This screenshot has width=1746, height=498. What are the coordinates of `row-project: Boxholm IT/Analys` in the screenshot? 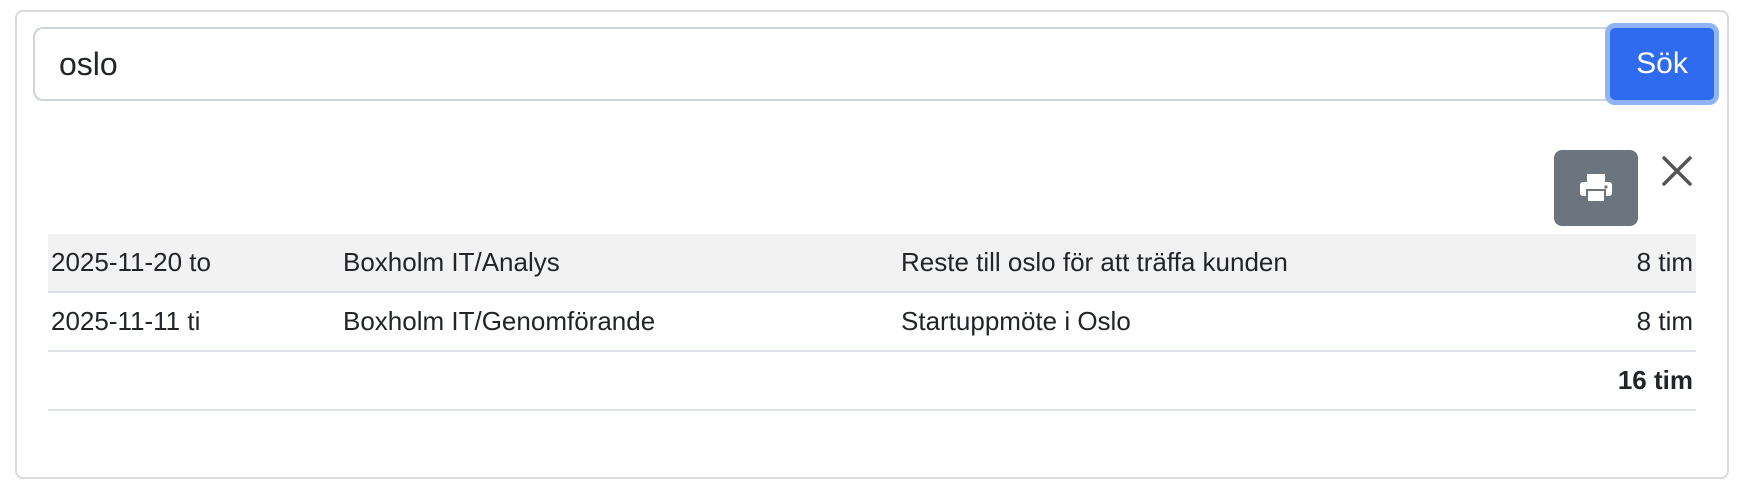 It's located at (451, 262).